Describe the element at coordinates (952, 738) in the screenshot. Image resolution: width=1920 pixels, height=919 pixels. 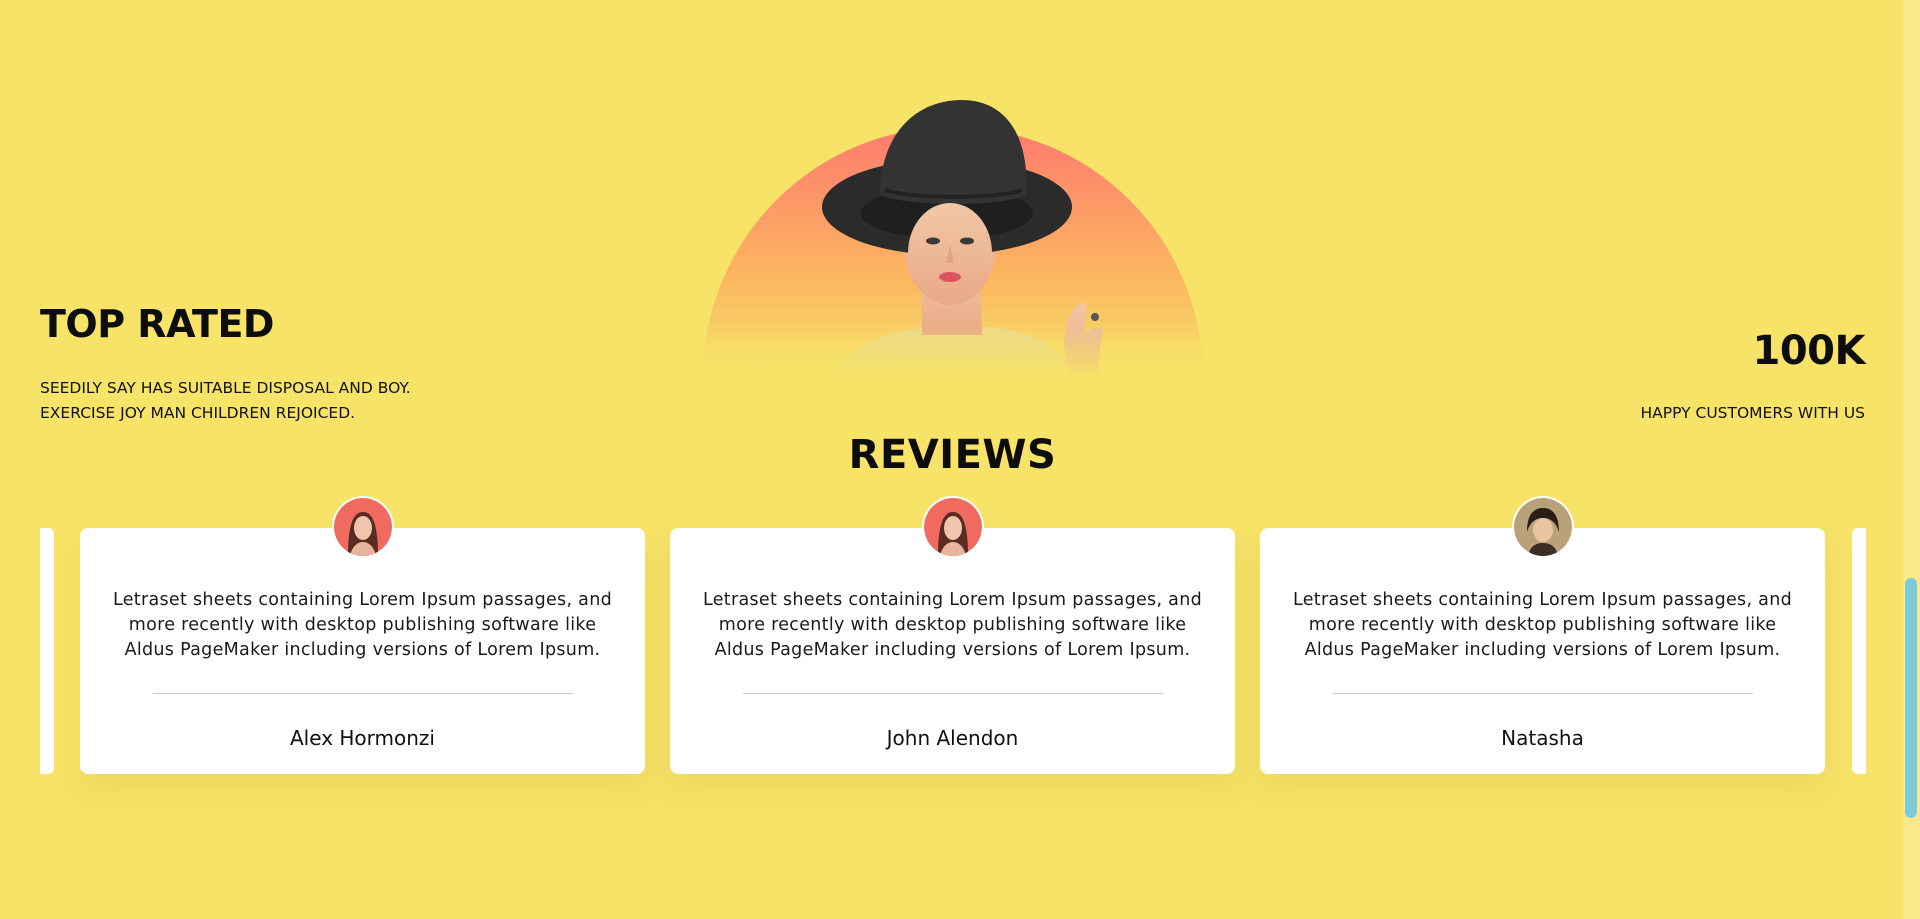
I see `reviewer-name: John Alendon` at that location.